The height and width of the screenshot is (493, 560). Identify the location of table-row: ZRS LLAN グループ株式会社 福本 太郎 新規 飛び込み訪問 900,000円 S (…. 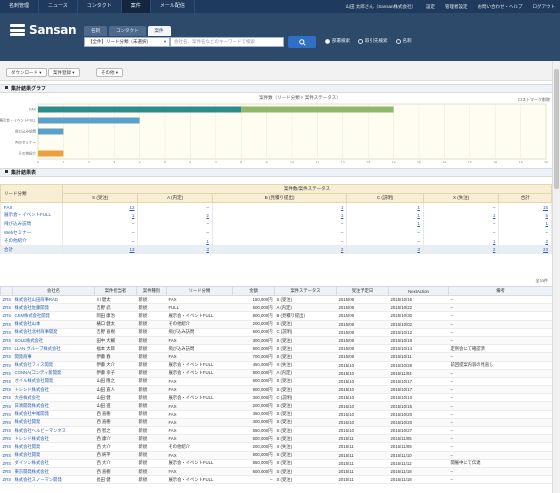
(276, 349).